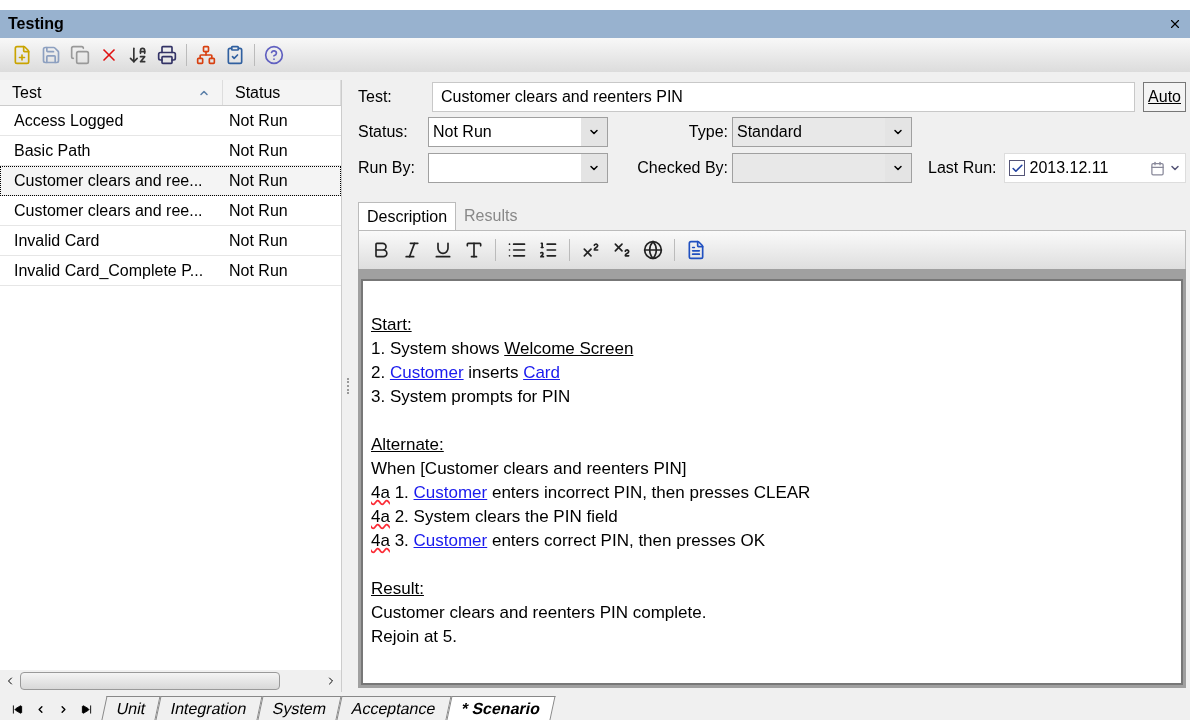 This screenshot has height=720, width=1190. I want to click on close-icon, so click(1175, 24).